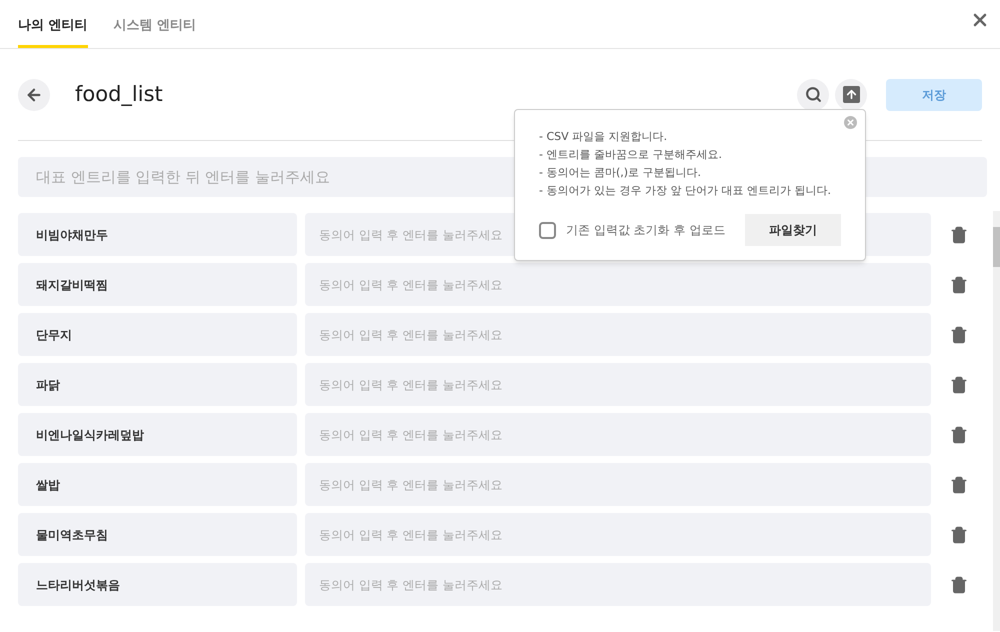  What do you see at coordinates (620, 173) in the screenshot?
I see `upload-note: - 동의어는 콤마(,)로 구분됩니다.` at bounding box center [620, 173].